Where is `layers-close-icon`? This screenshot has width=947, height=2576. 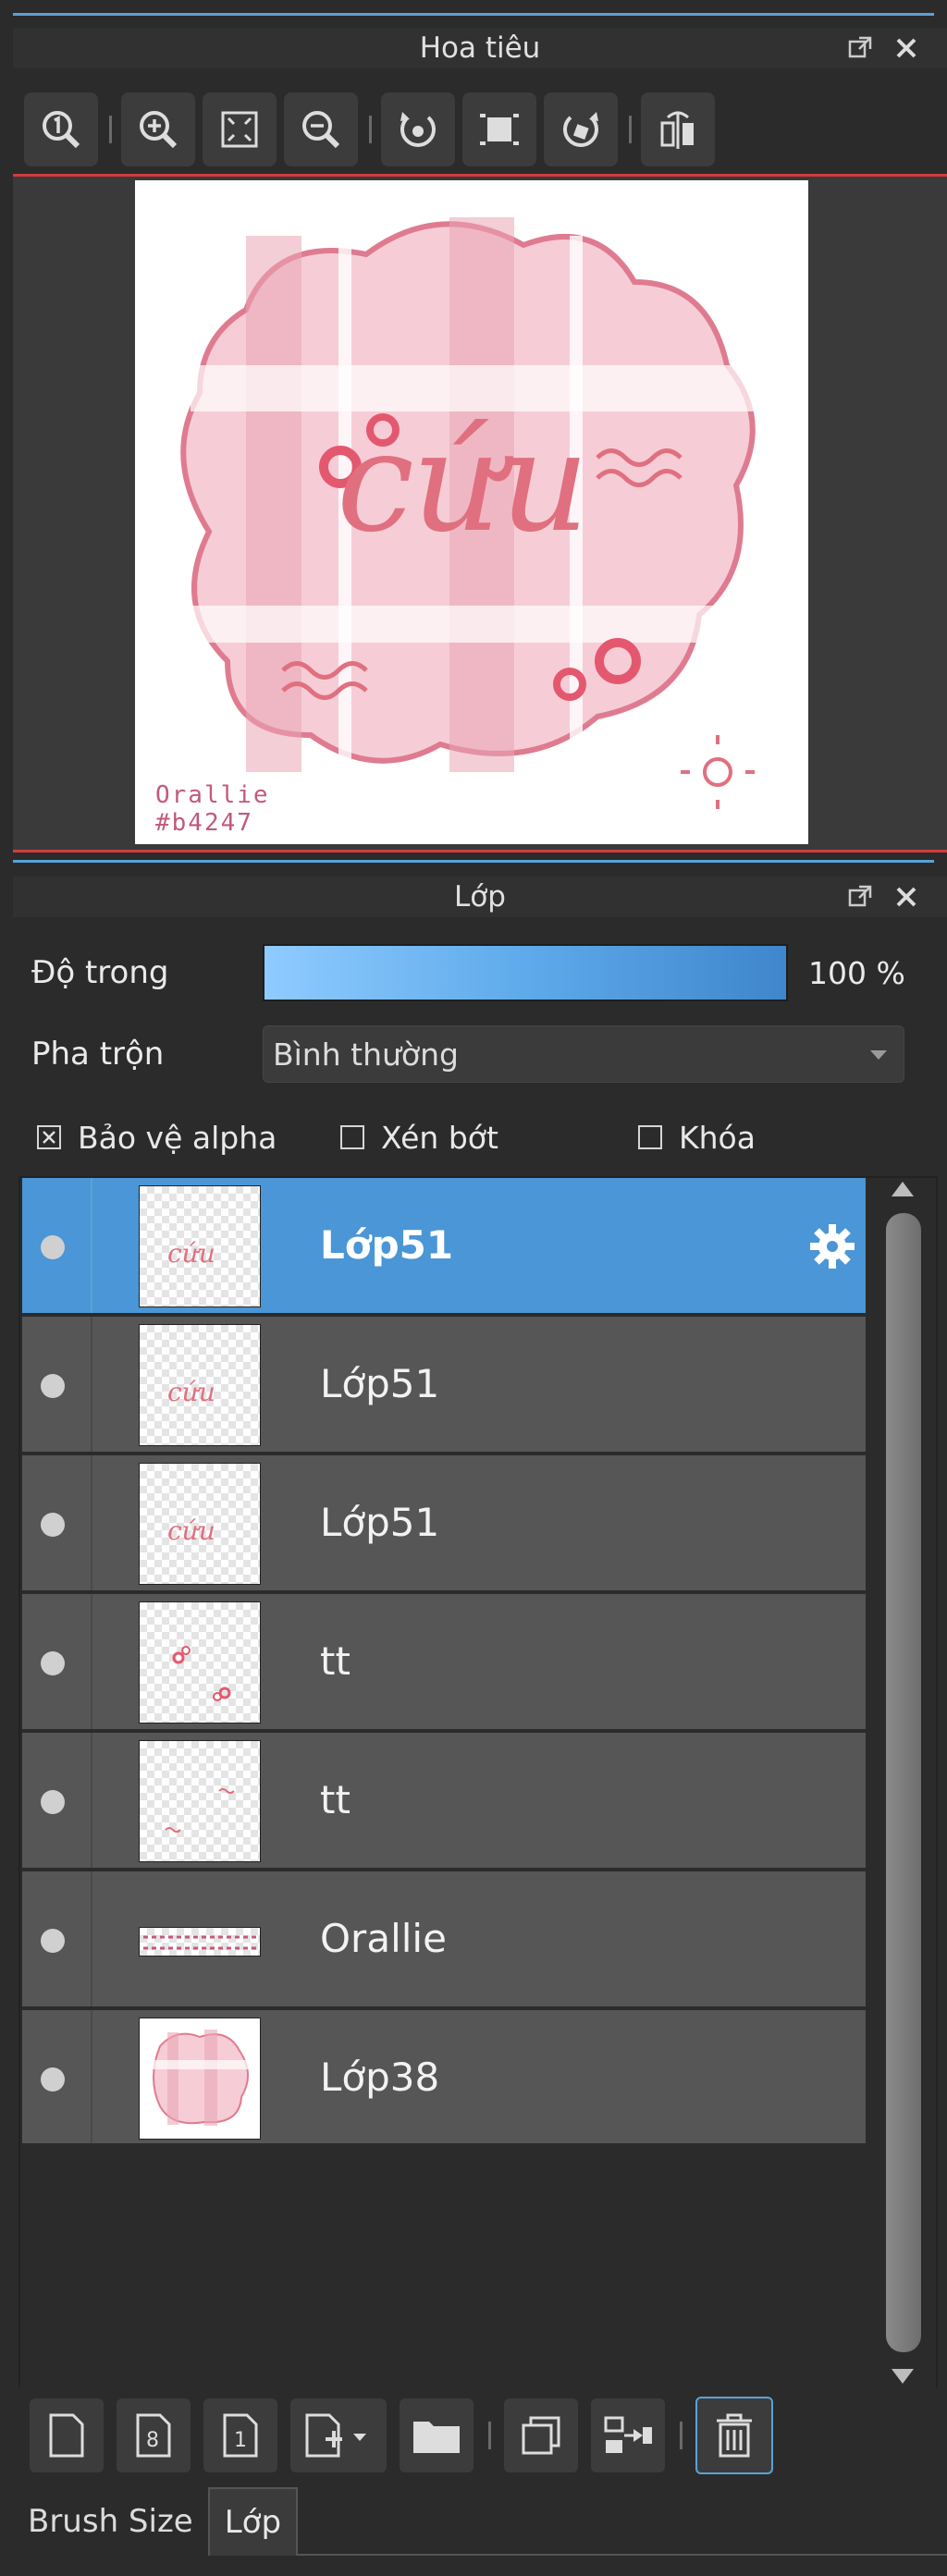
layers-close-icon is located at coordinates (906, 897).